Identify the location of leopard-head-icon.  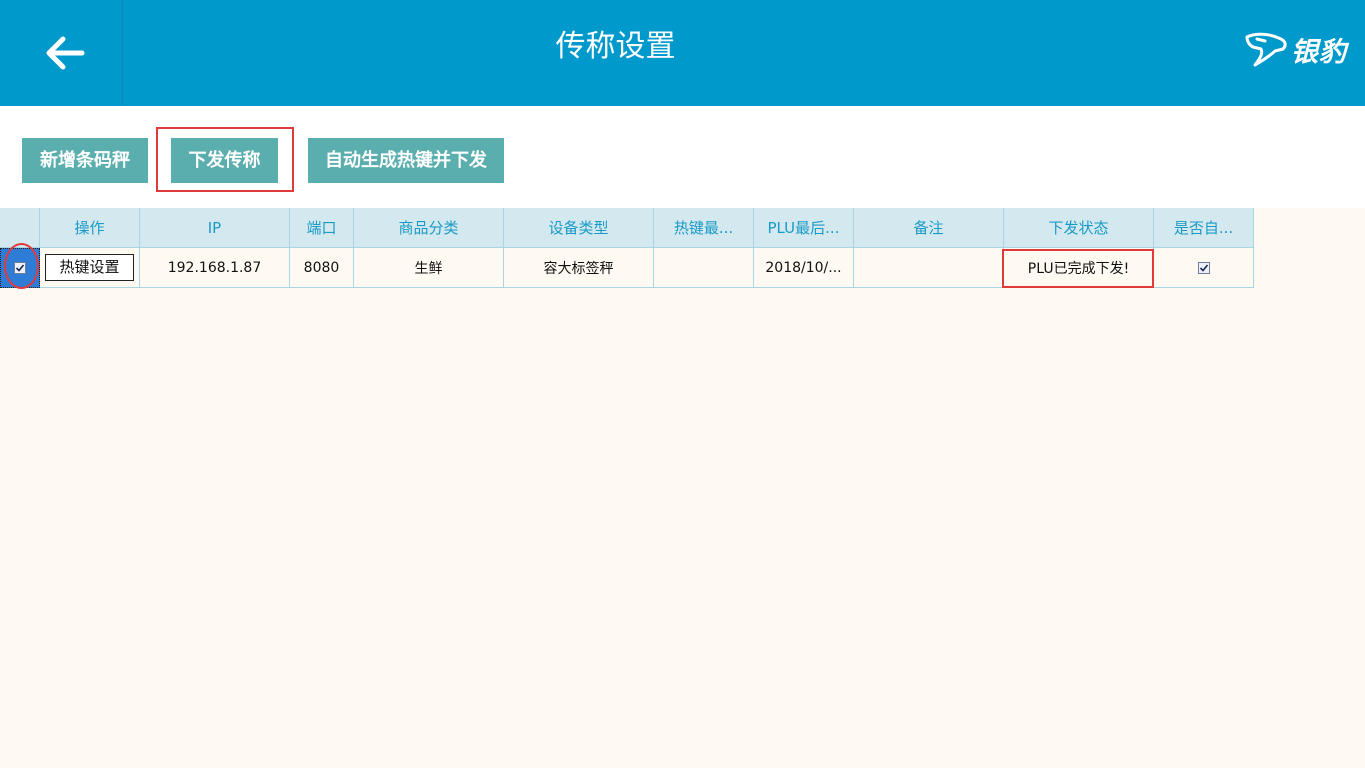
(1266, 49).